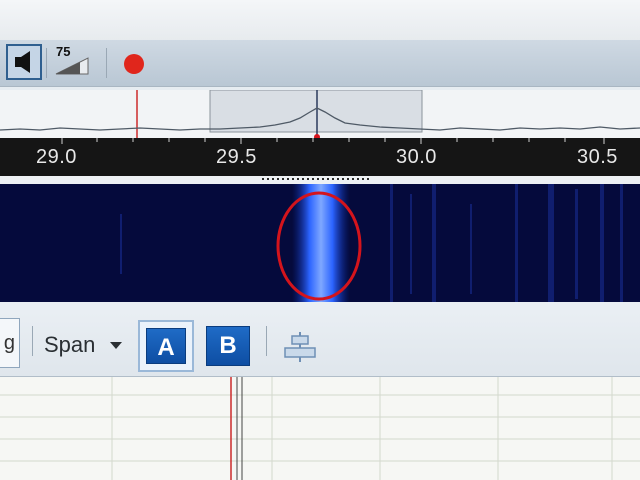  What do you see at coordinates (333, 141) in the screenshot?
I see `scale-ticks` at bounding box center [333, 141].